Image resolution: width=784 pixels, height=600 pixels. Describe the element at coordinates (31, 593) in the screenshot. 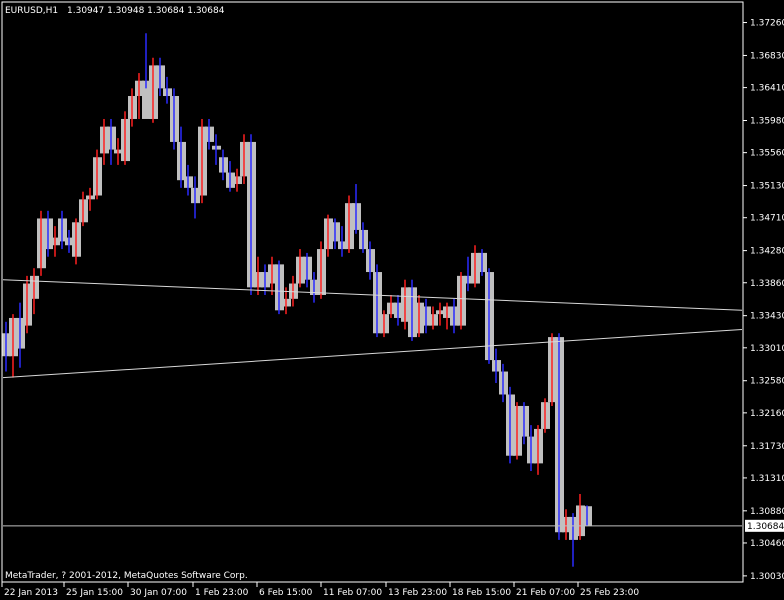

I see `x-tick-label: 22 Jan 2013` at that location.